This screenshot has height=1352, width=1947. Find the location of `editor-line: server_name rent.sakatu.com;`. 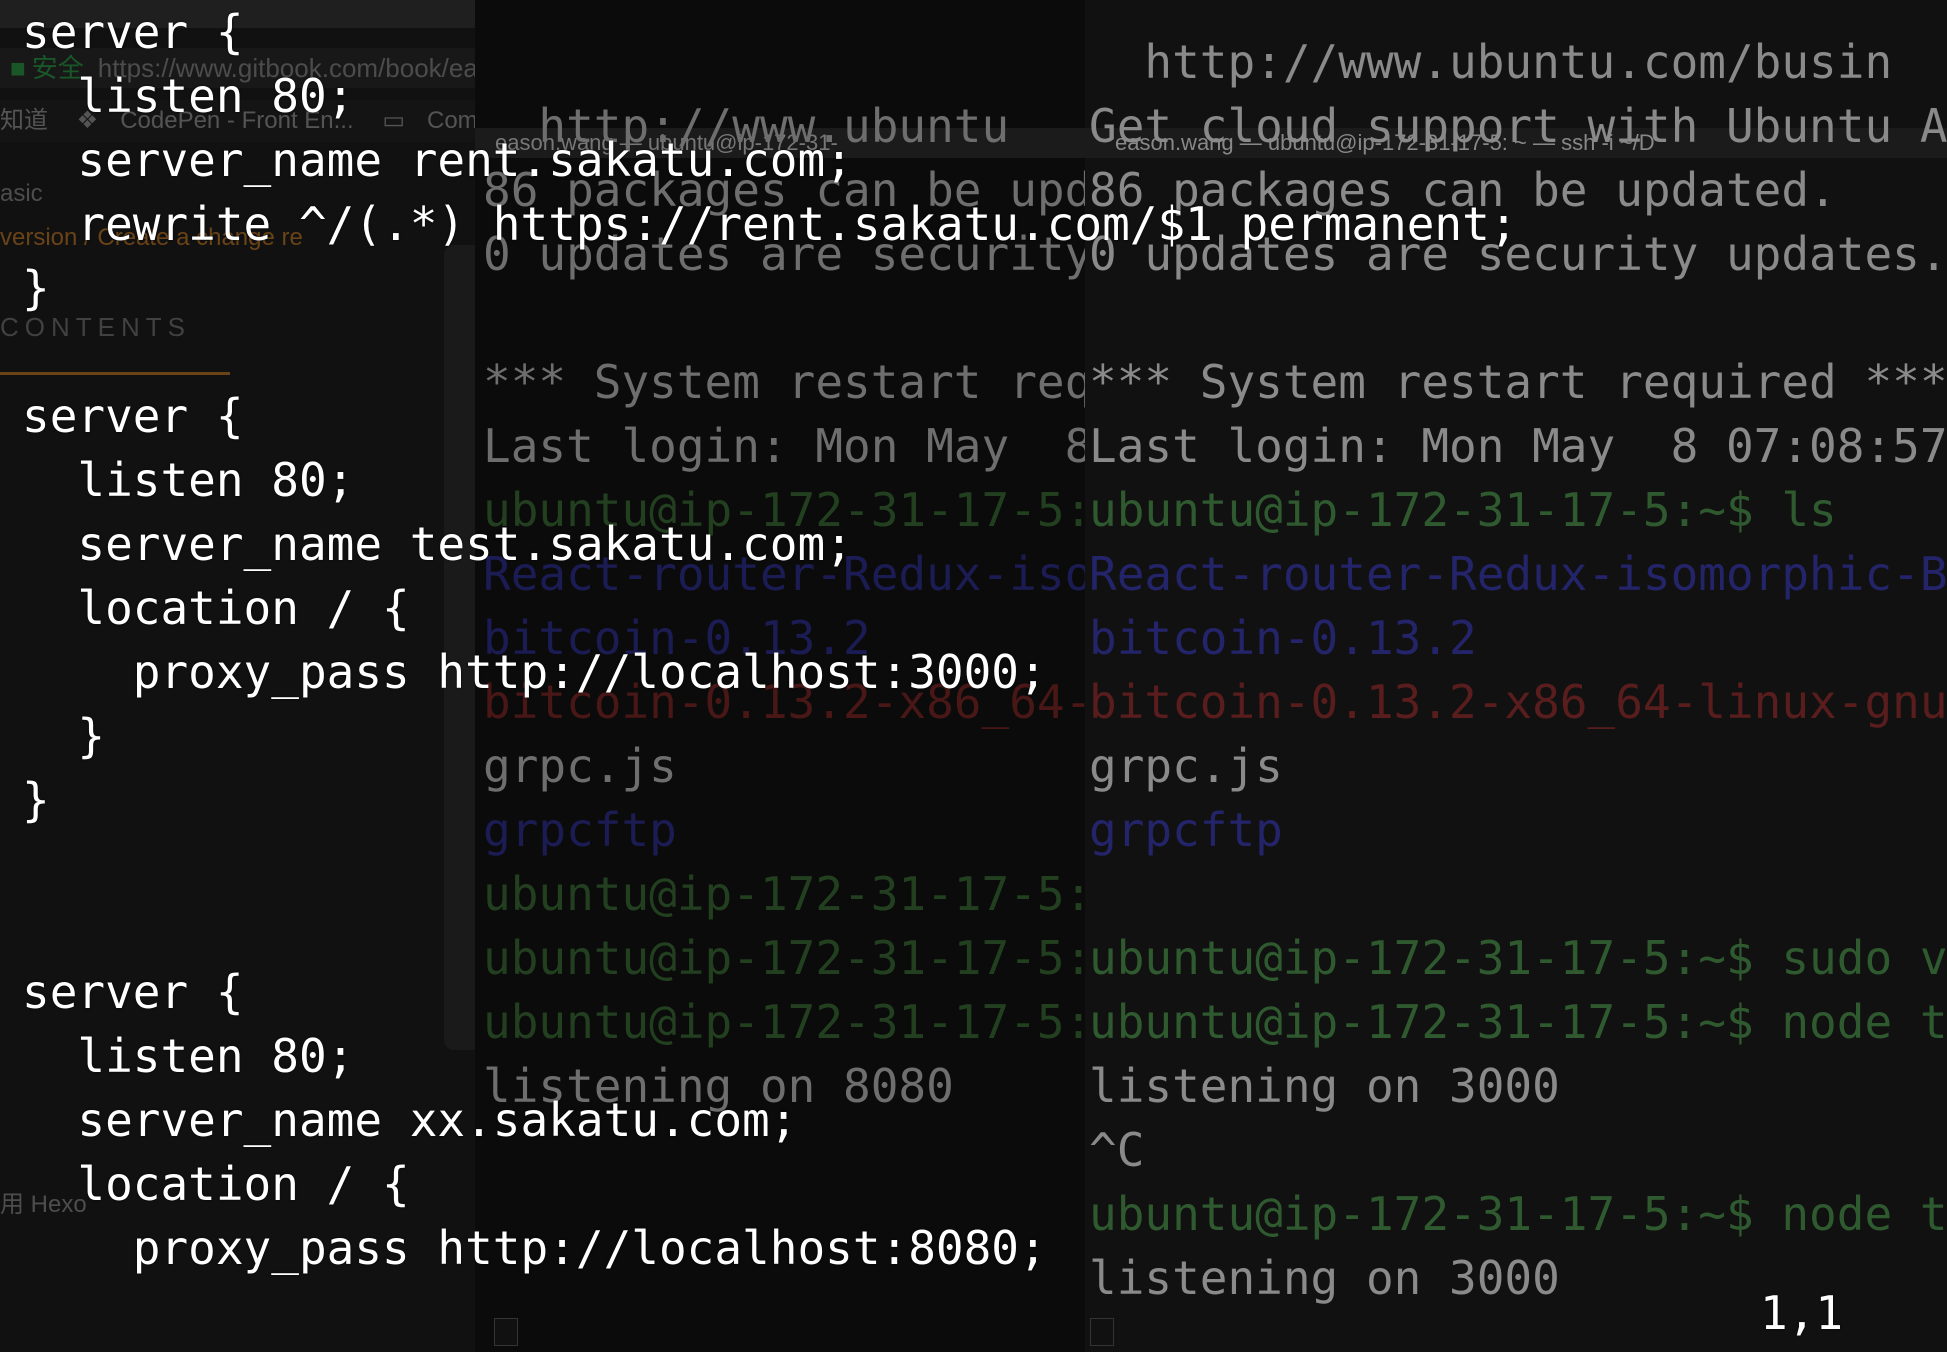

editor-line: server_name rent.sakatu.com; is located at coordinates (770, 160).